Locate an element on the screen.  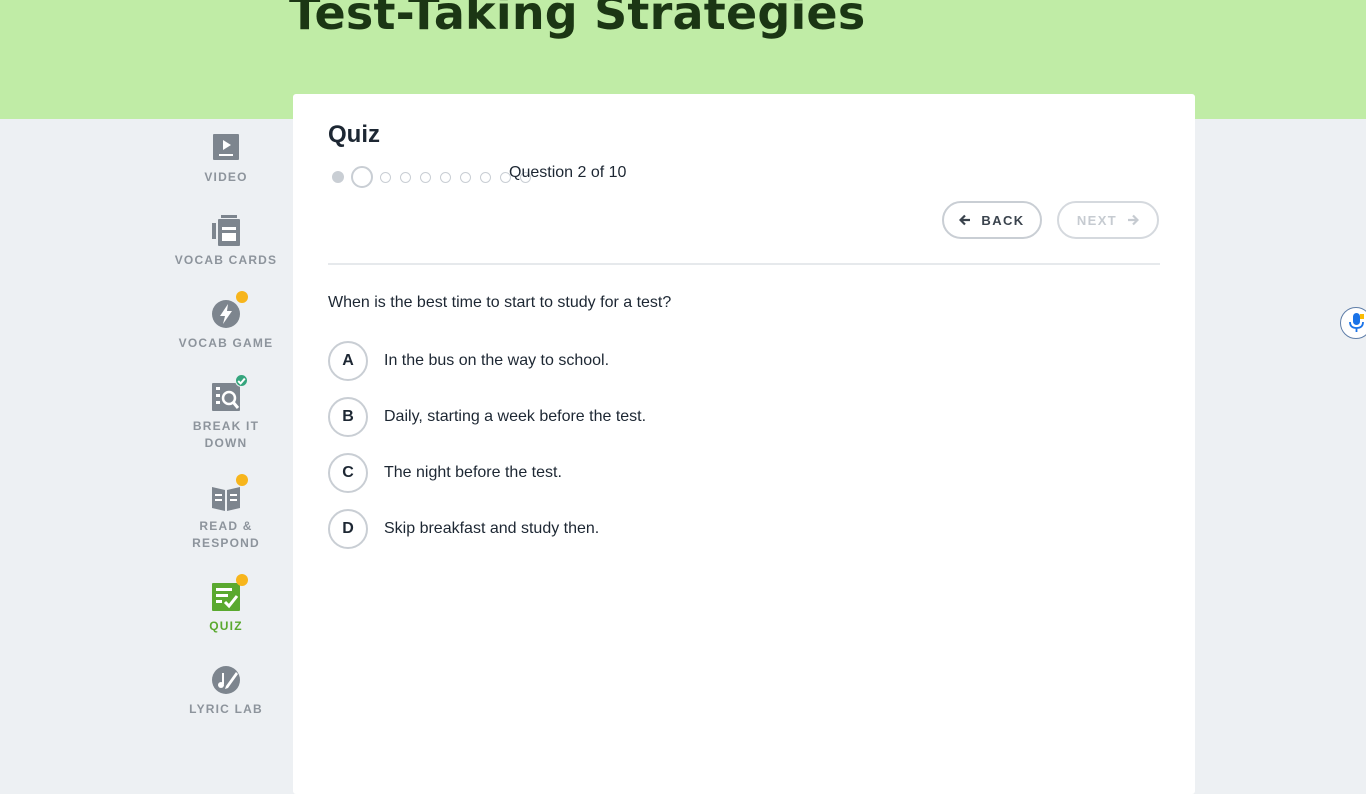
option-text: Daily, starting a week before the test. is located at coordinates (515, 416).